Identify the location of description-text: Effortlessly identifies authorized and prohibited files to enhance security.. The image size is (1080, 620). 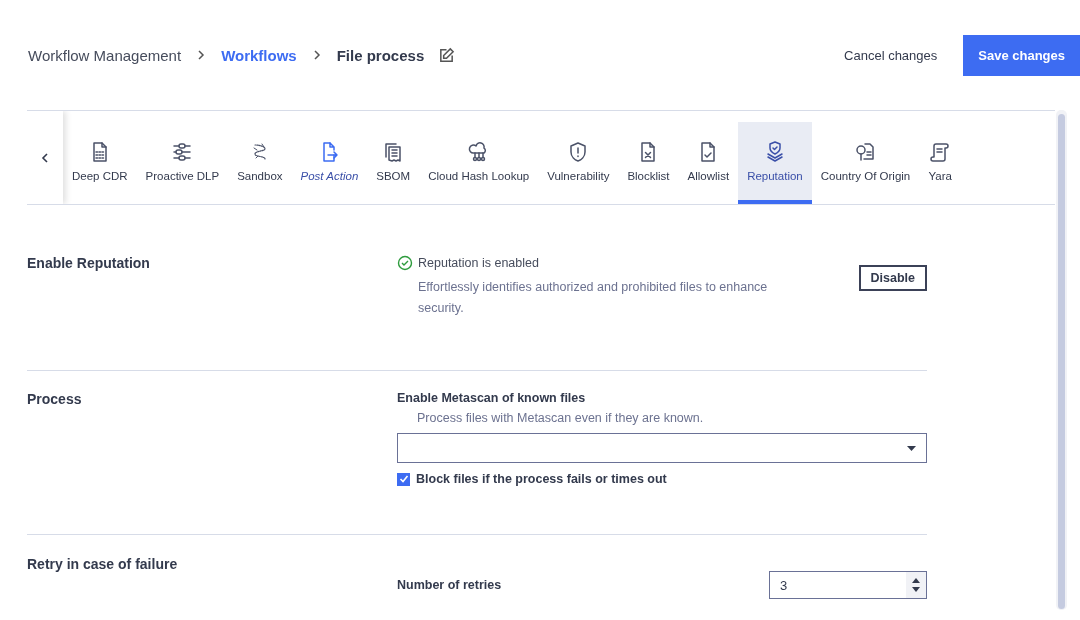
(593, 298).